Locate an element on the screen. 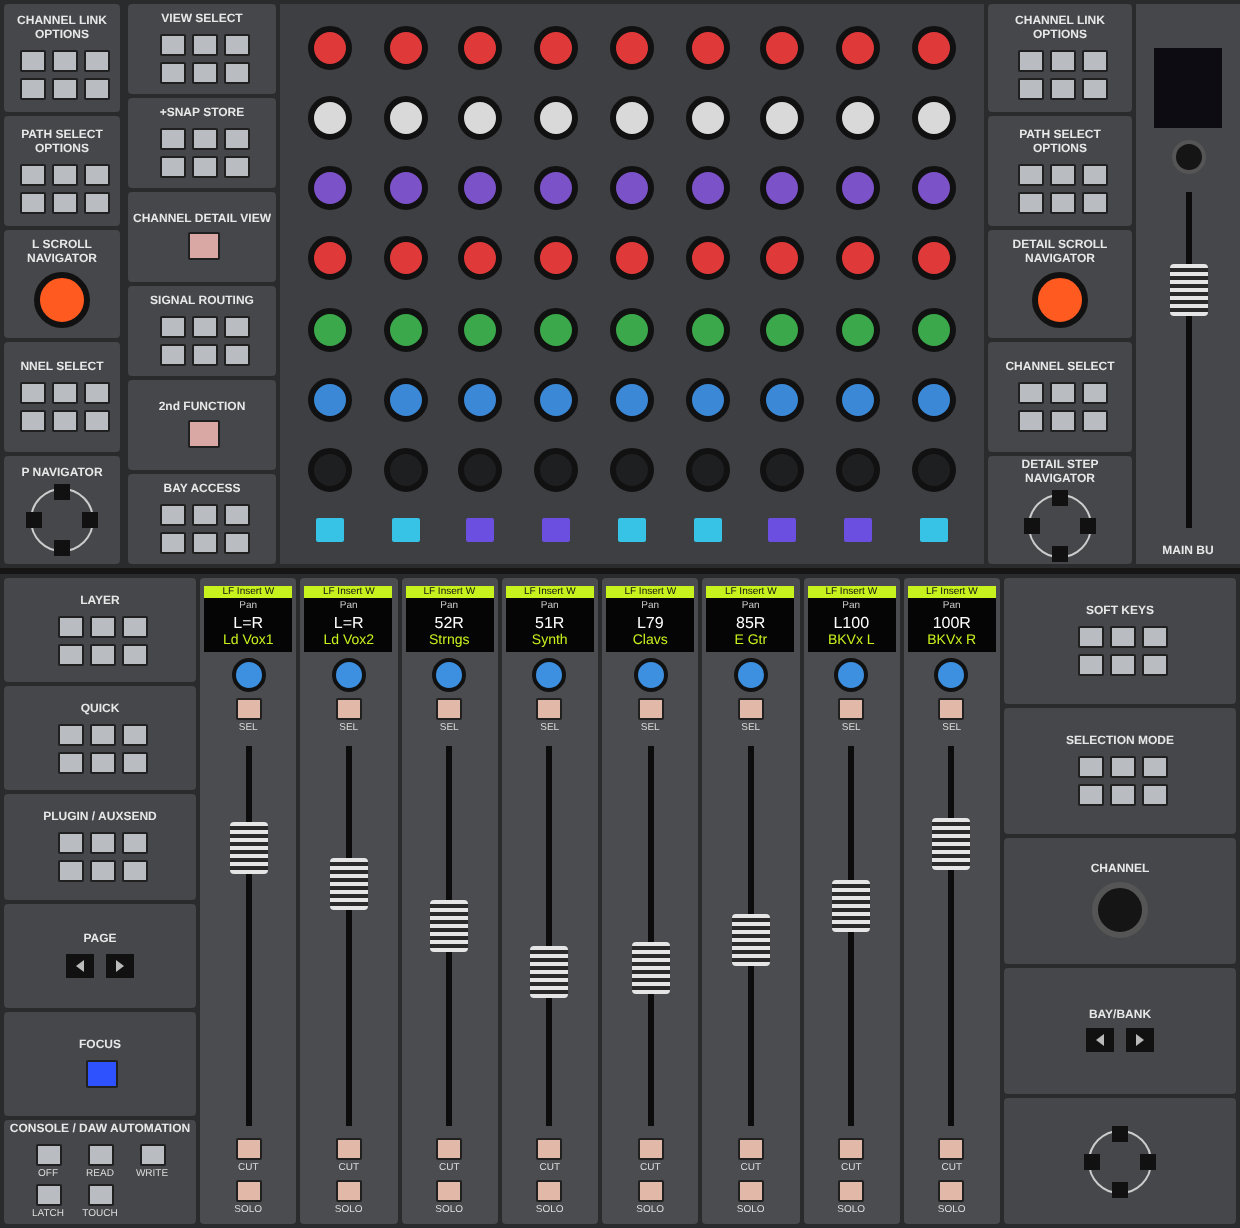  left-arrow-key is located at coordinates (1100, 1040).